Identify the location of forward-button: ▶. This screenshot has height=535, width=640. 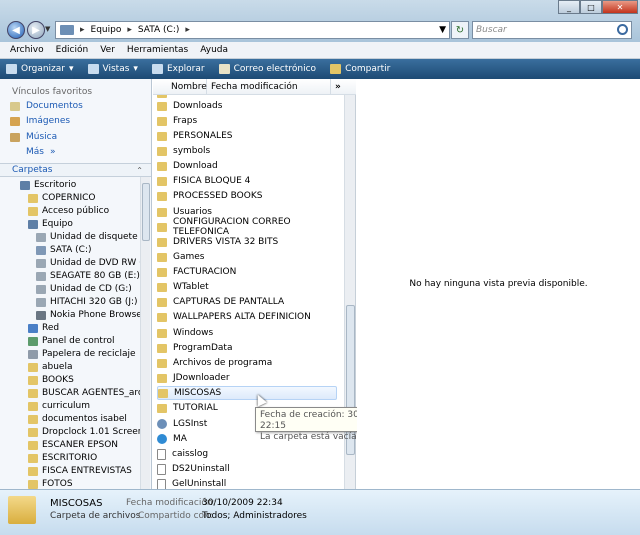
(36, 30).